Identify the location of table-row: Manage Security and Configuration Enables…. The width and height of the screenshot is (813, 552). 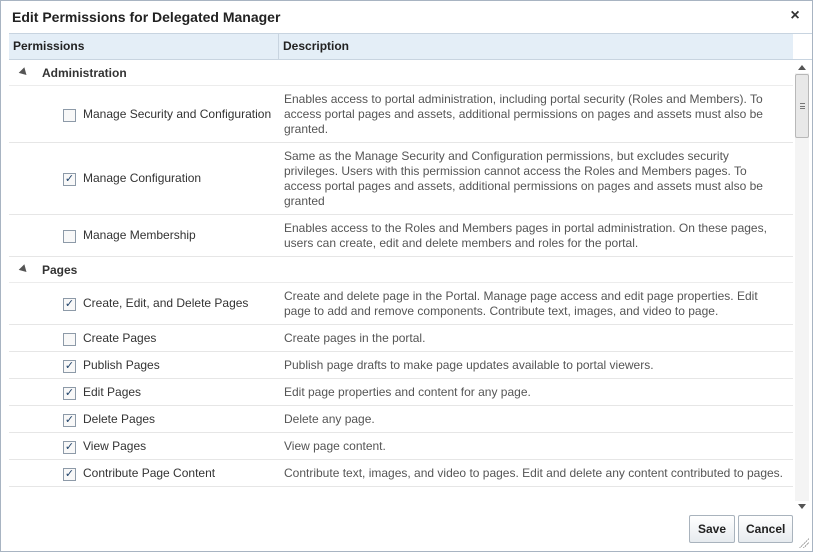
(401, 114).